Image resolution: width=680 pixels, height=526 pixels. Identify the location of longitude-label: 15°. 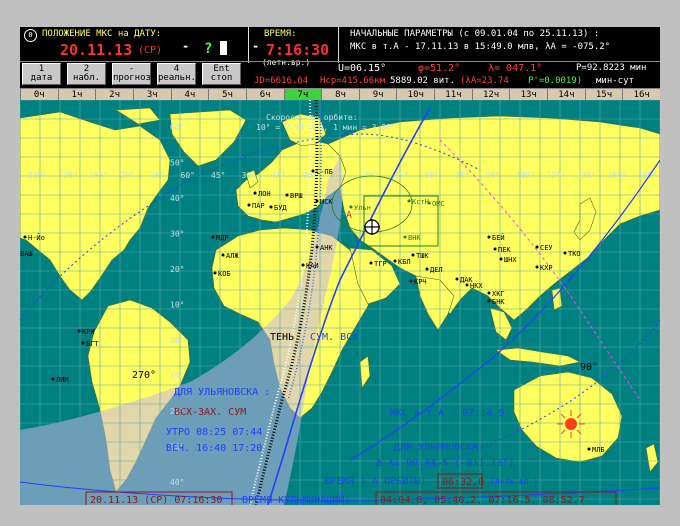
(340, 175).